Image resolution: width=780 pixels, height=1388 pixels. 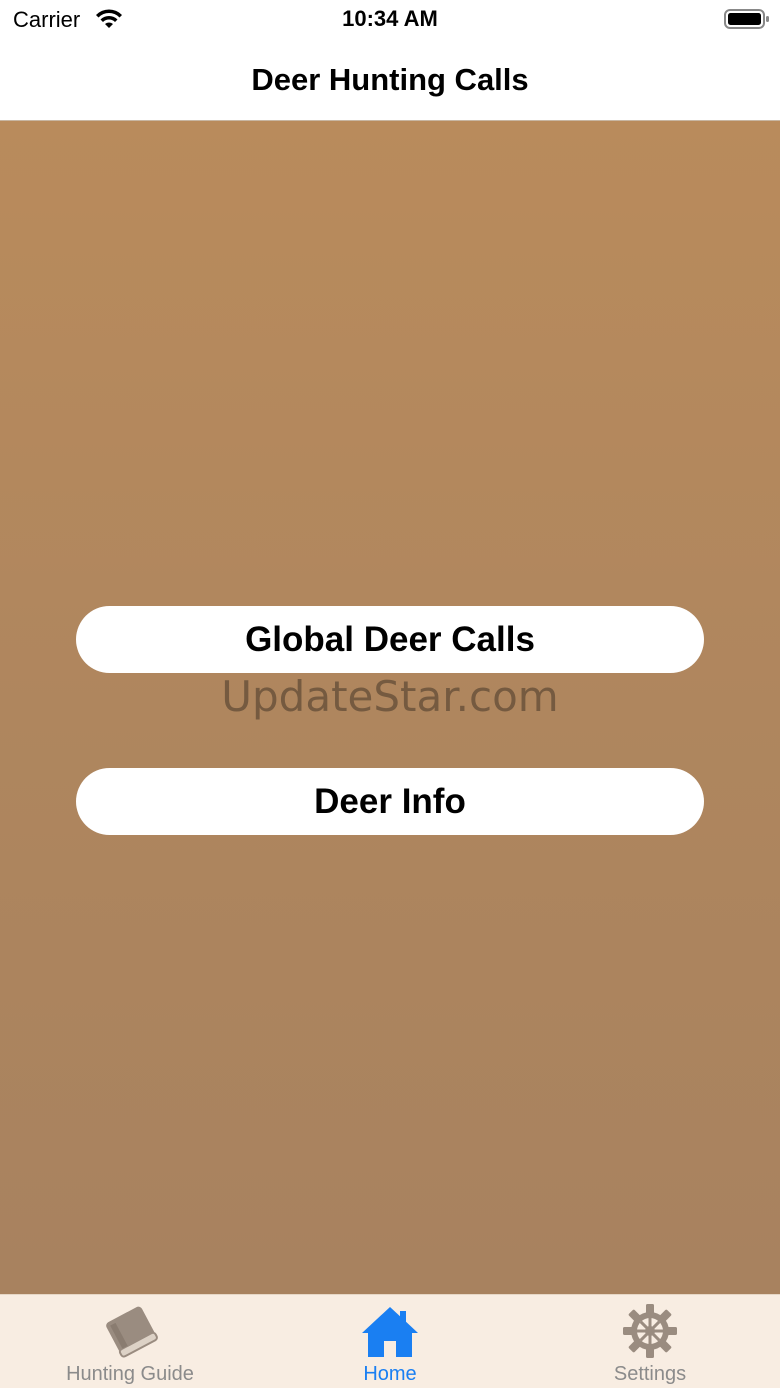 I want to click on global-deer-calls-button: Global Deer Calls, so click(x=390, y=639).